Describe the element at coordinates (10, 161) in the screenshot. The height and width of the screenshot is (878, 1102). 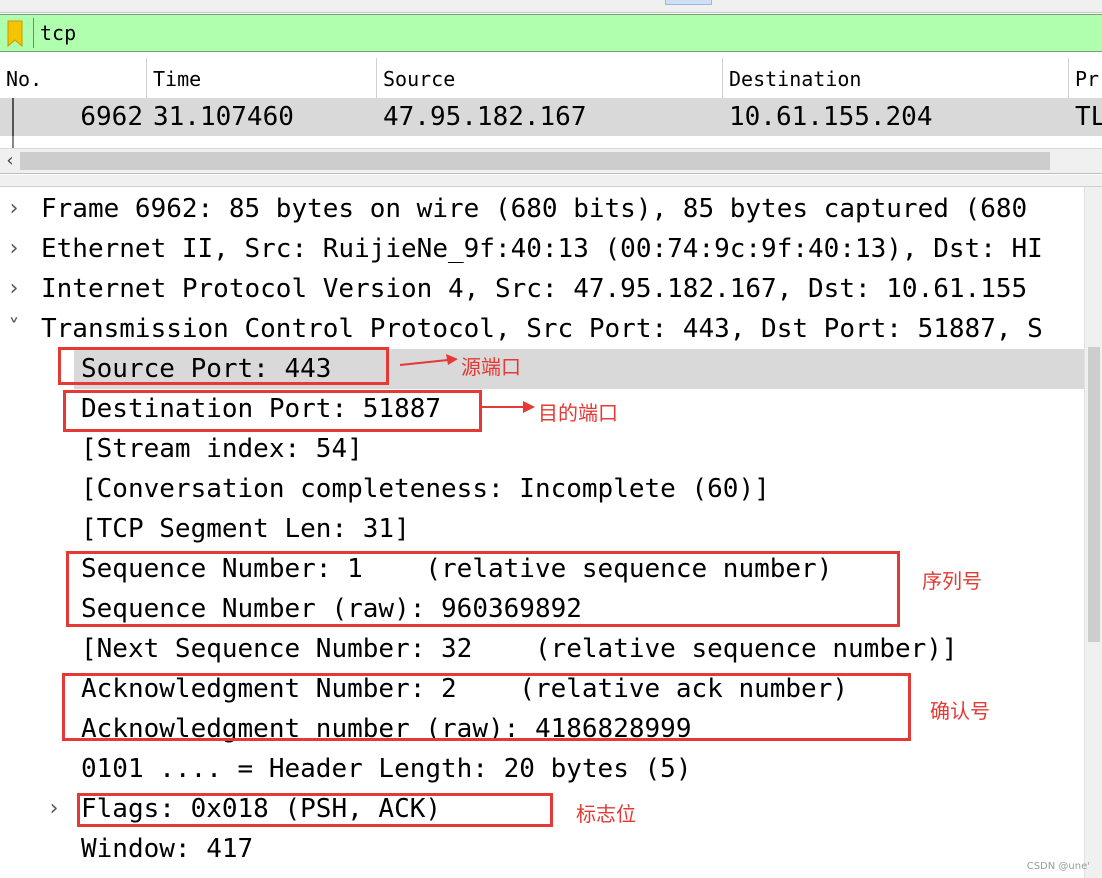
I see `scroll-left-icon: ‹` at that location.